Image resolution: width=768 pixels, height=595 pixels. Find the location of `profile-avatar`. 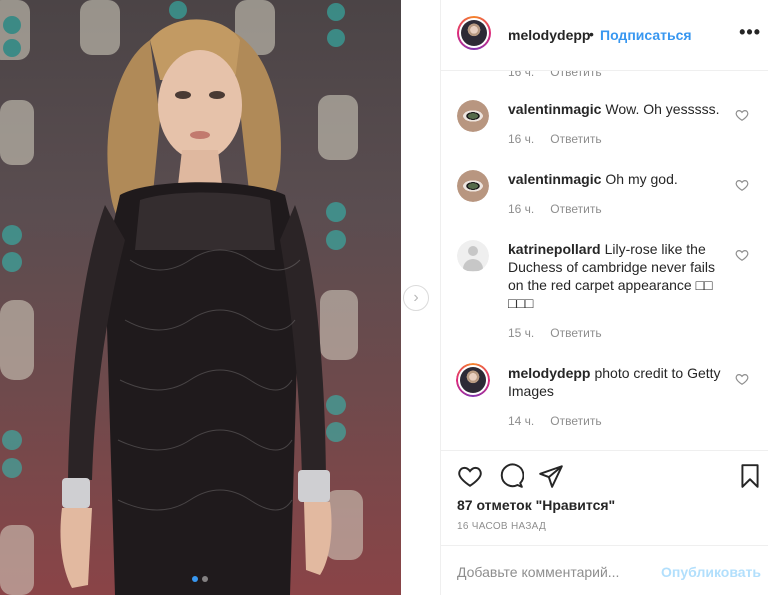

profile-avatar is located at coordinates (473, 380).